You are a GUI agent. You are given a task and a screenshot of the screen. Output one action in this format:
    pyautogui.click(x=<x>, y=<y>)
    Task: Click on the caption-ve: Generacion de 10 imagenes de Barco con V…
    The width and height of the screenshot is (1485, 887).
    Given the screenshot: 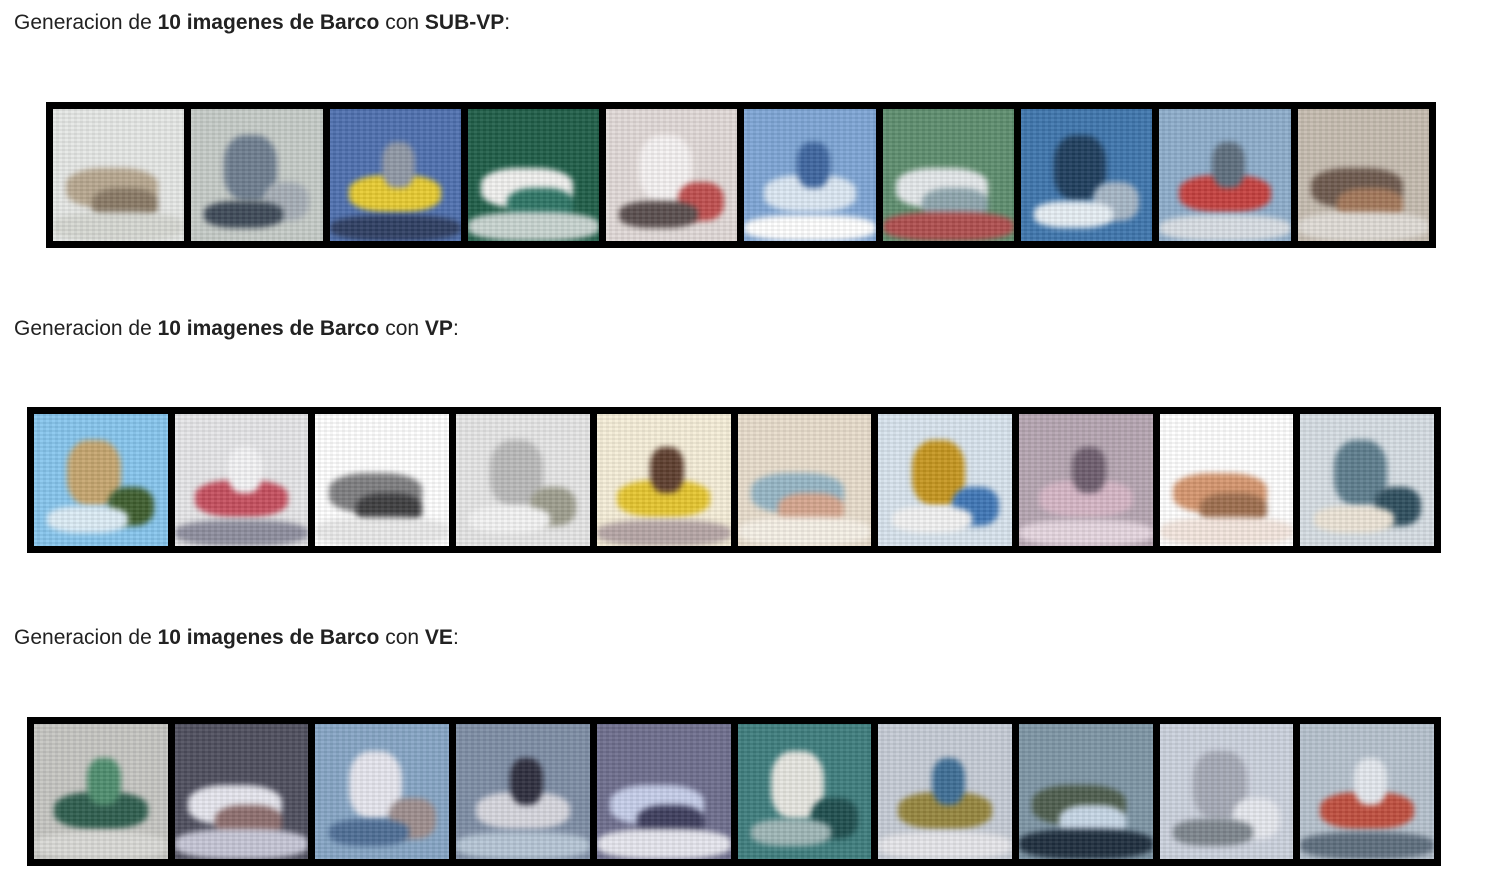 What is the action you would take?
    pyautogui.click(x=236, y=638)
    